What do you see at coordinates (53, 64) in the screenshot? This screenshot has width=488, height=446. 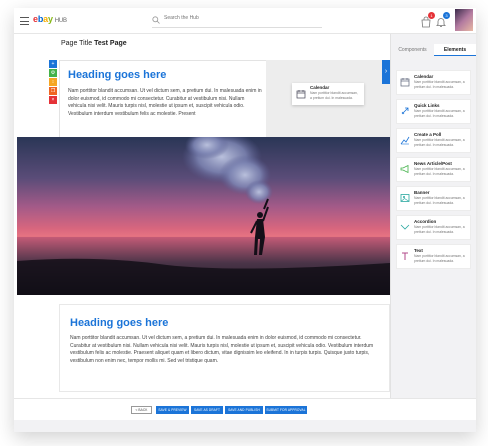 I see `plus-icon: +` at bounding box center [53, 64].